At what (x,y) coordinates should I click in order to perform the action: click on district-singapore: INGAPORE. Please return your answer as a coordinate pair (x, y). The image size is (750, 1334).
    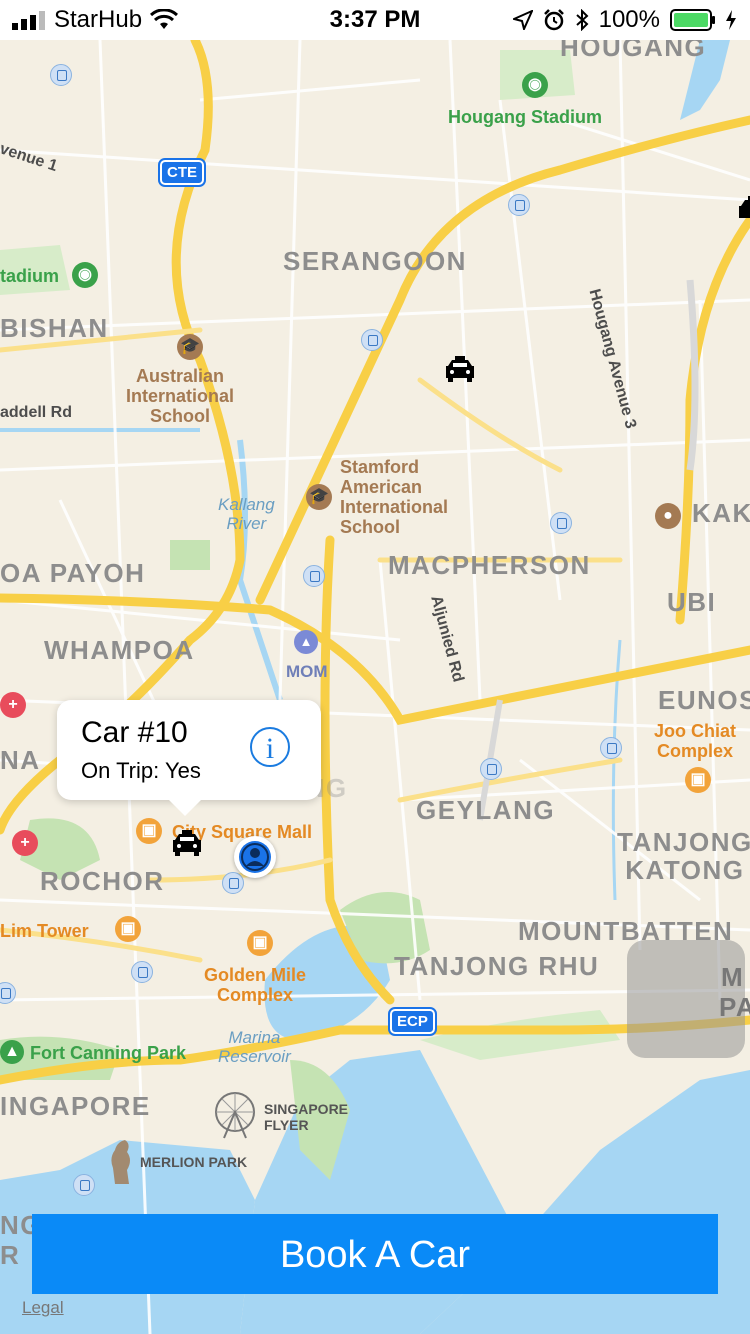
    Looking at the image, I should click on (75, 1106).